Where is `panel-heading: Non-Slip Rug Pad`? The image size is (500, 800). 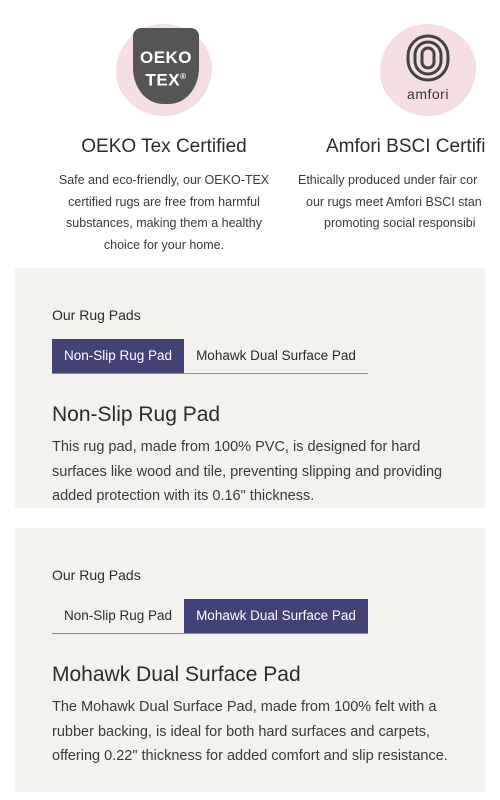
panel-heading: Non-Slip Rug Pad is located at coordinates (136, 414).